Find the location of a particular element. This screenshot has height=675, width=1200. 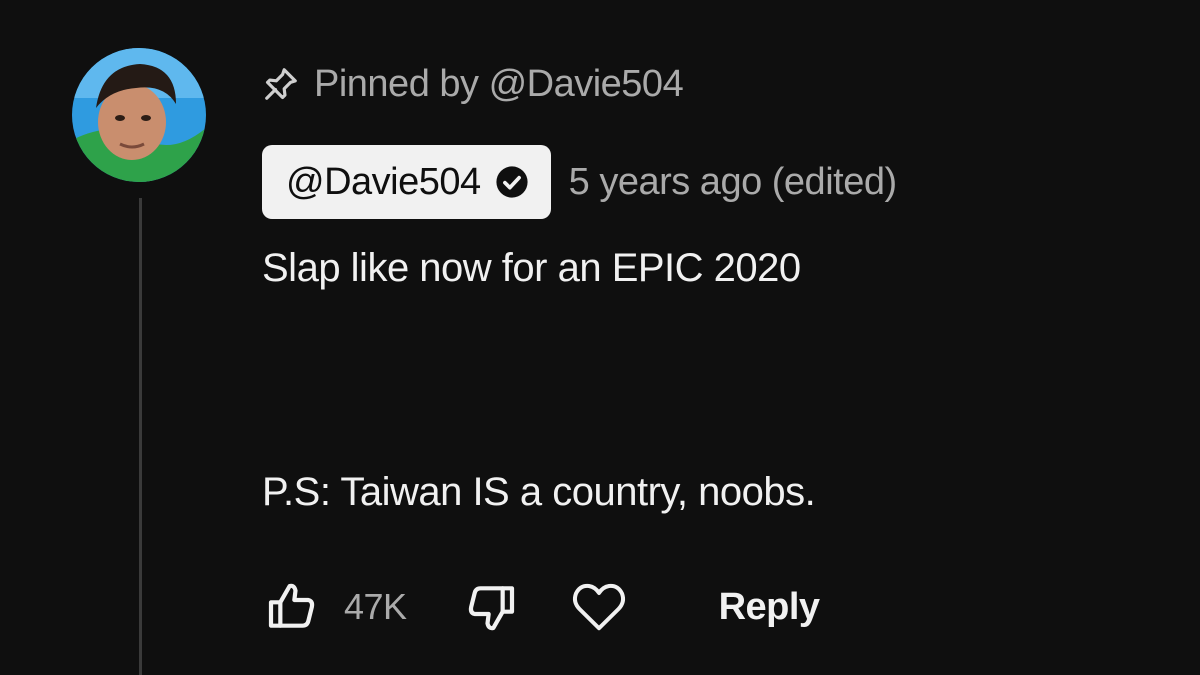

dislike-button is located at coordinates (491, 607).